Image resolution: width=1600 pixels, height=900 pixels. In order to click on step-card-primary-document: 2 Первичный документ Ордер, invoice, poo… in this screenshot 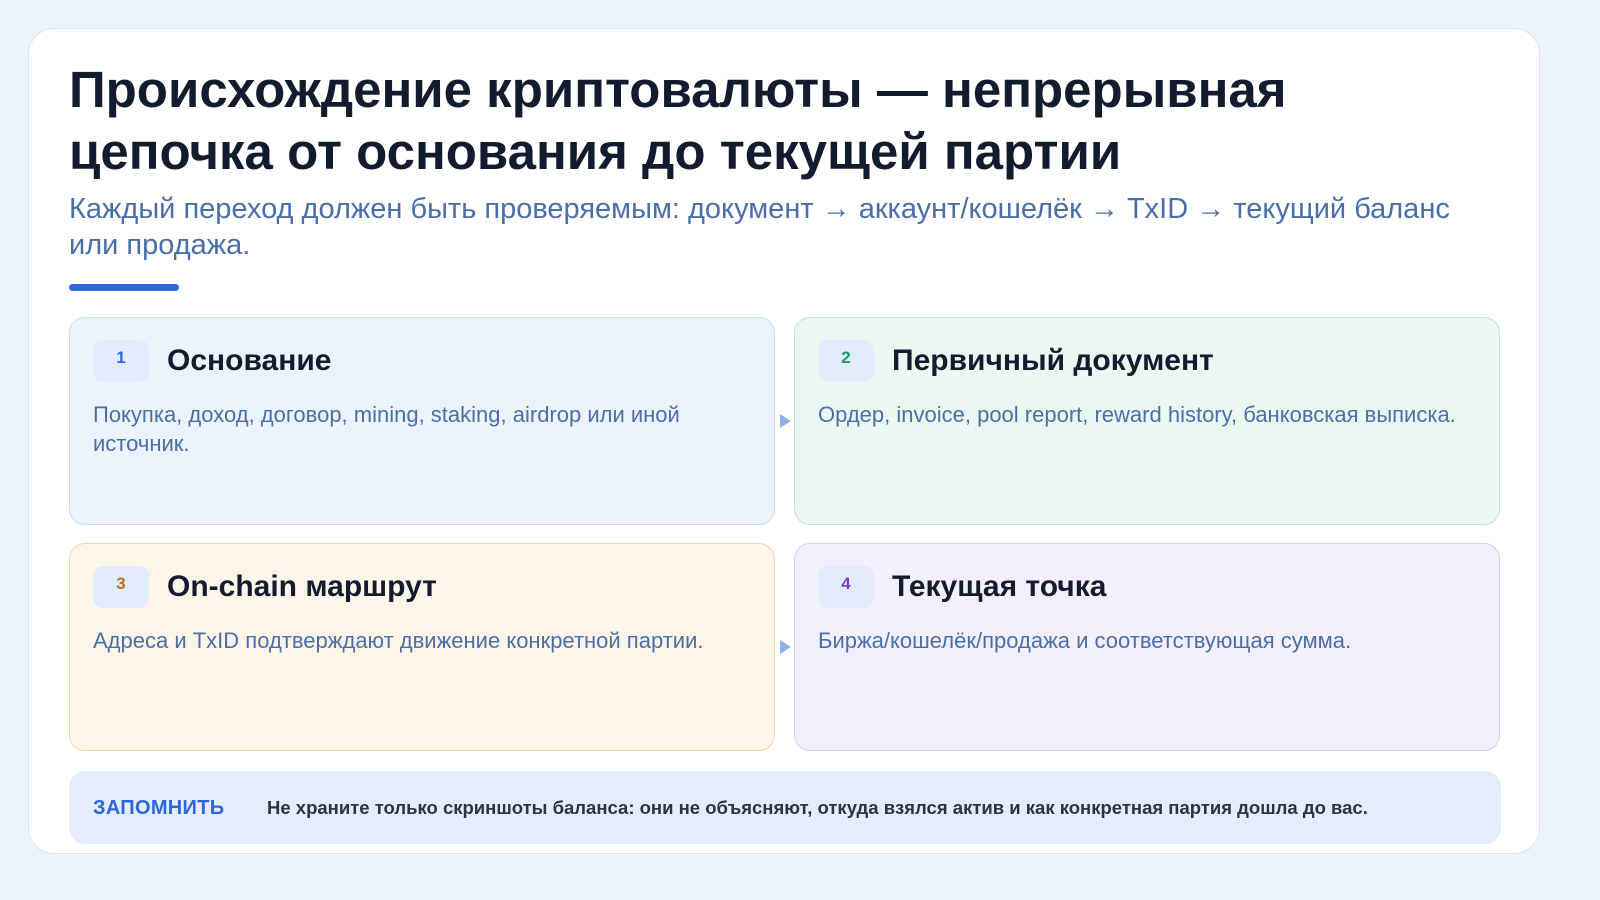, I will do `click(1147, 421)`.